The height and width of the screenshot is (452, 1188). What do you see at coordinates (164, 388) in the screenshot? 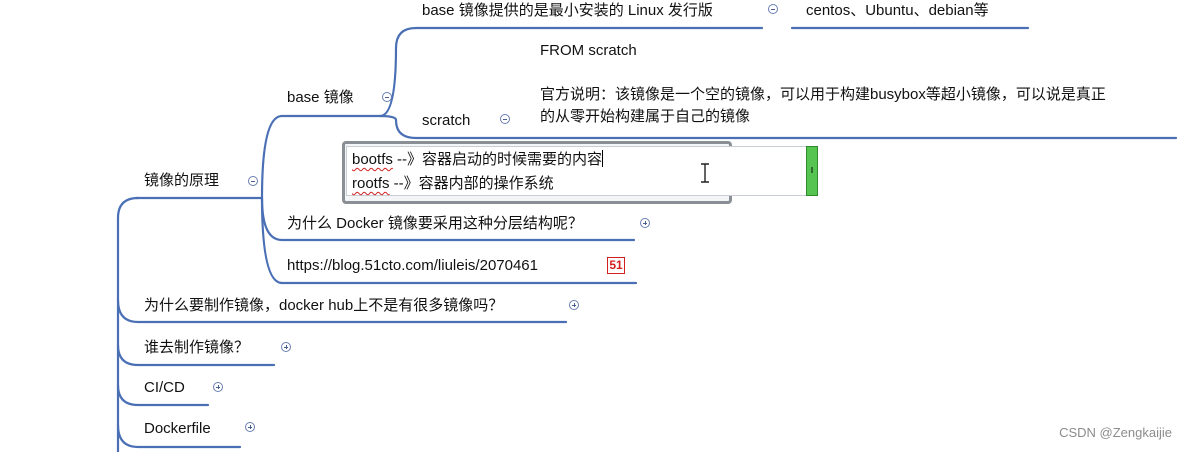
I see `topic-cicd: CI/CD` at bounding box center [164, 388].